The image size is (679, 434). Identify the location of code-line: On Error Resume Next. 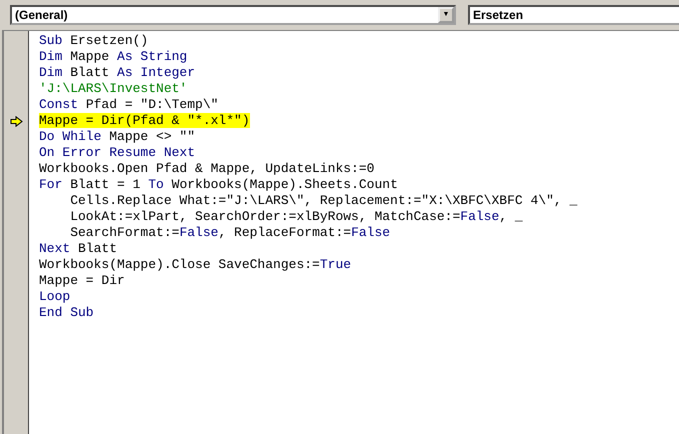
(117, 152).